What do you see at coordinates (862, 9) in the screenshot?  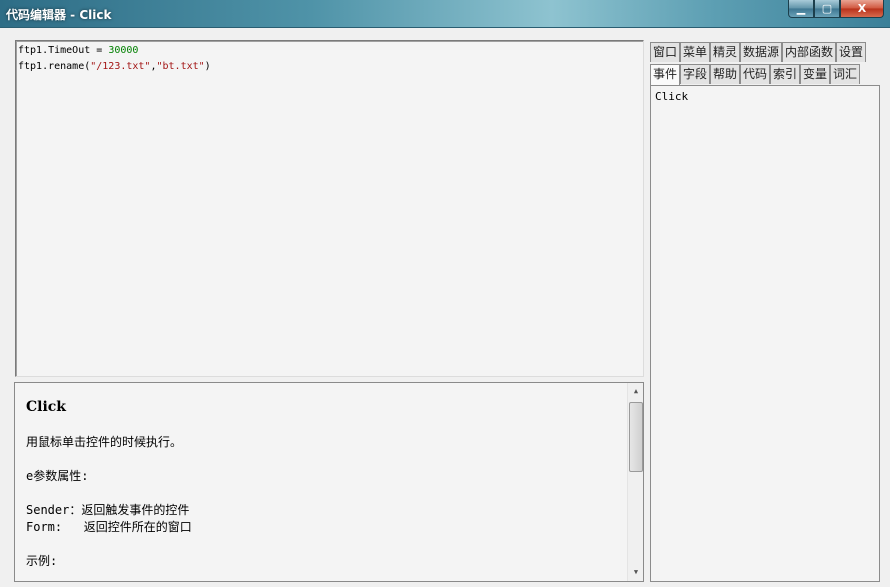 I see `close-button: X` at bounding box center [862, 9].